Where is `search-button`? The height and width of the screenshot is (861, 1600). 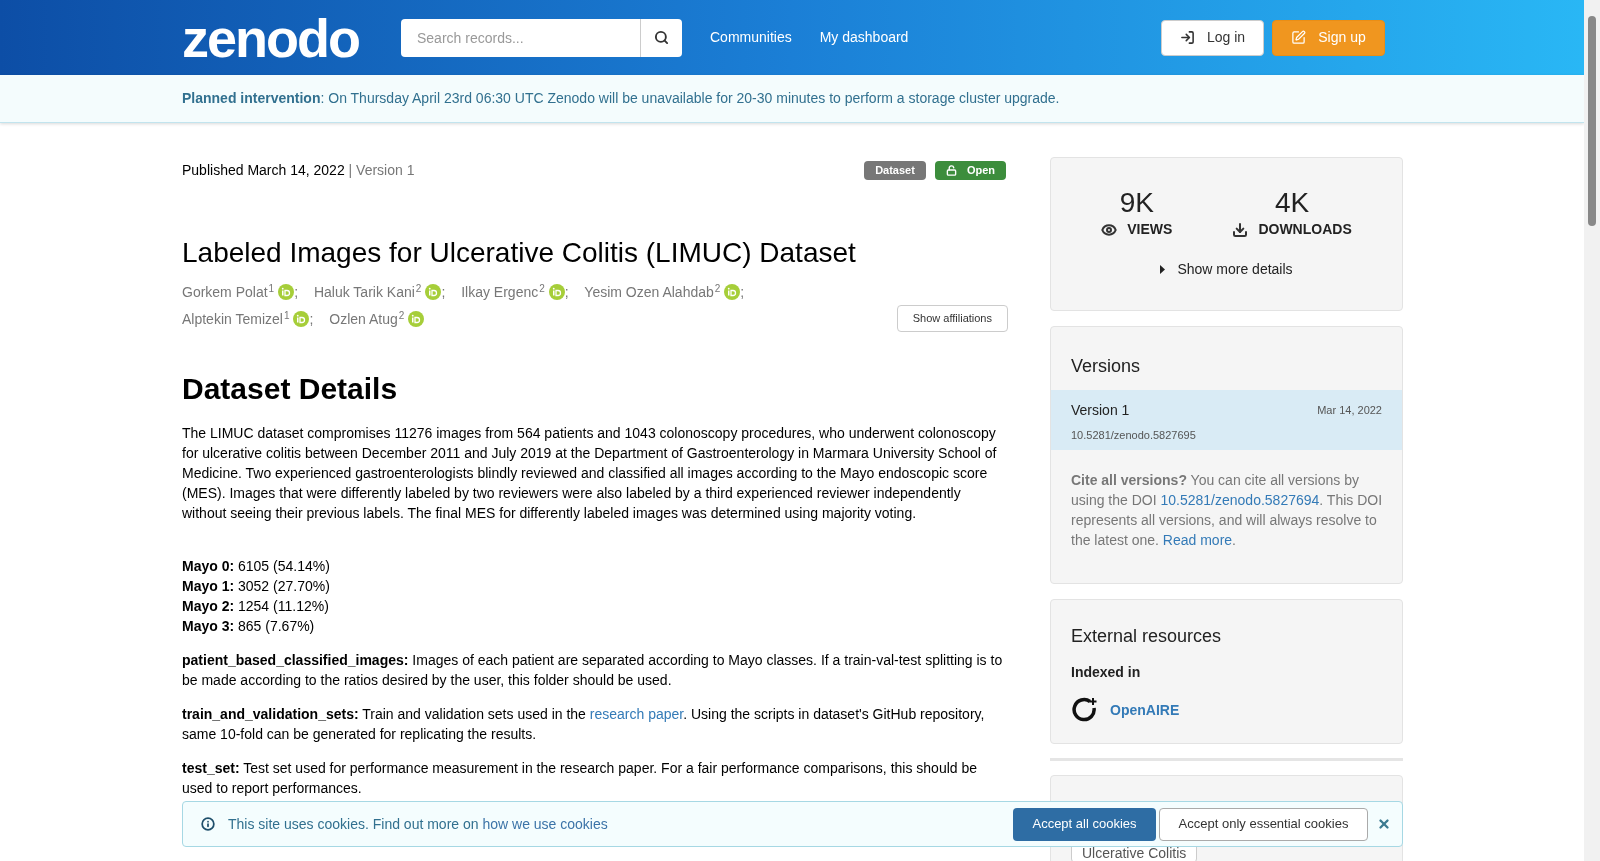 search-button is located at coordinates (661, 37).